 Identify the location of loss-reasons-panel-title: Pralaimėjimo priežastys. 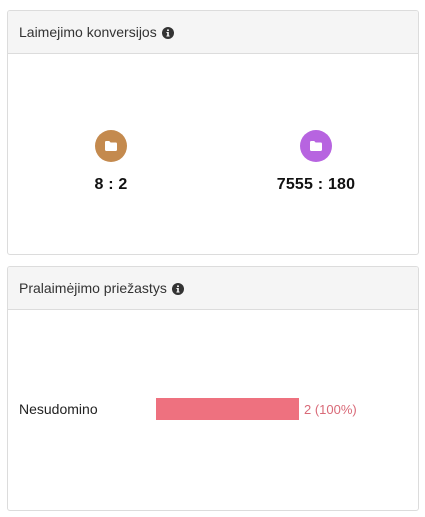
(93, 288).